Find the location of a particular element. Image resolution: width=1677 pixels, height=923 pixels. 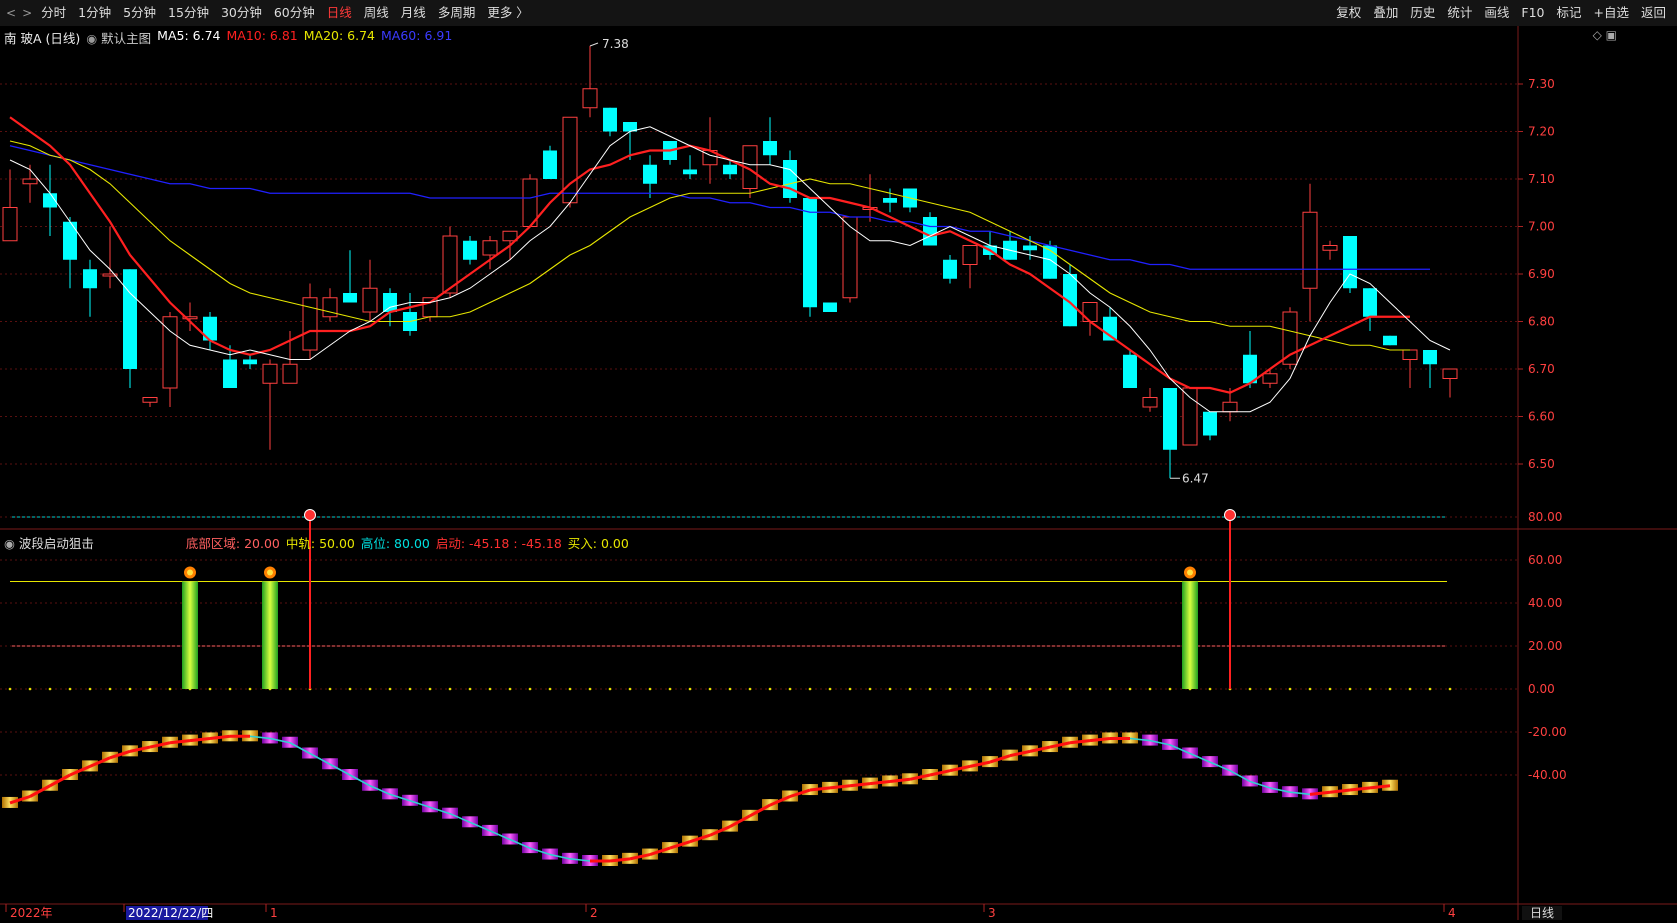

period-tab: 月线 is located at coordinates (413, 13).